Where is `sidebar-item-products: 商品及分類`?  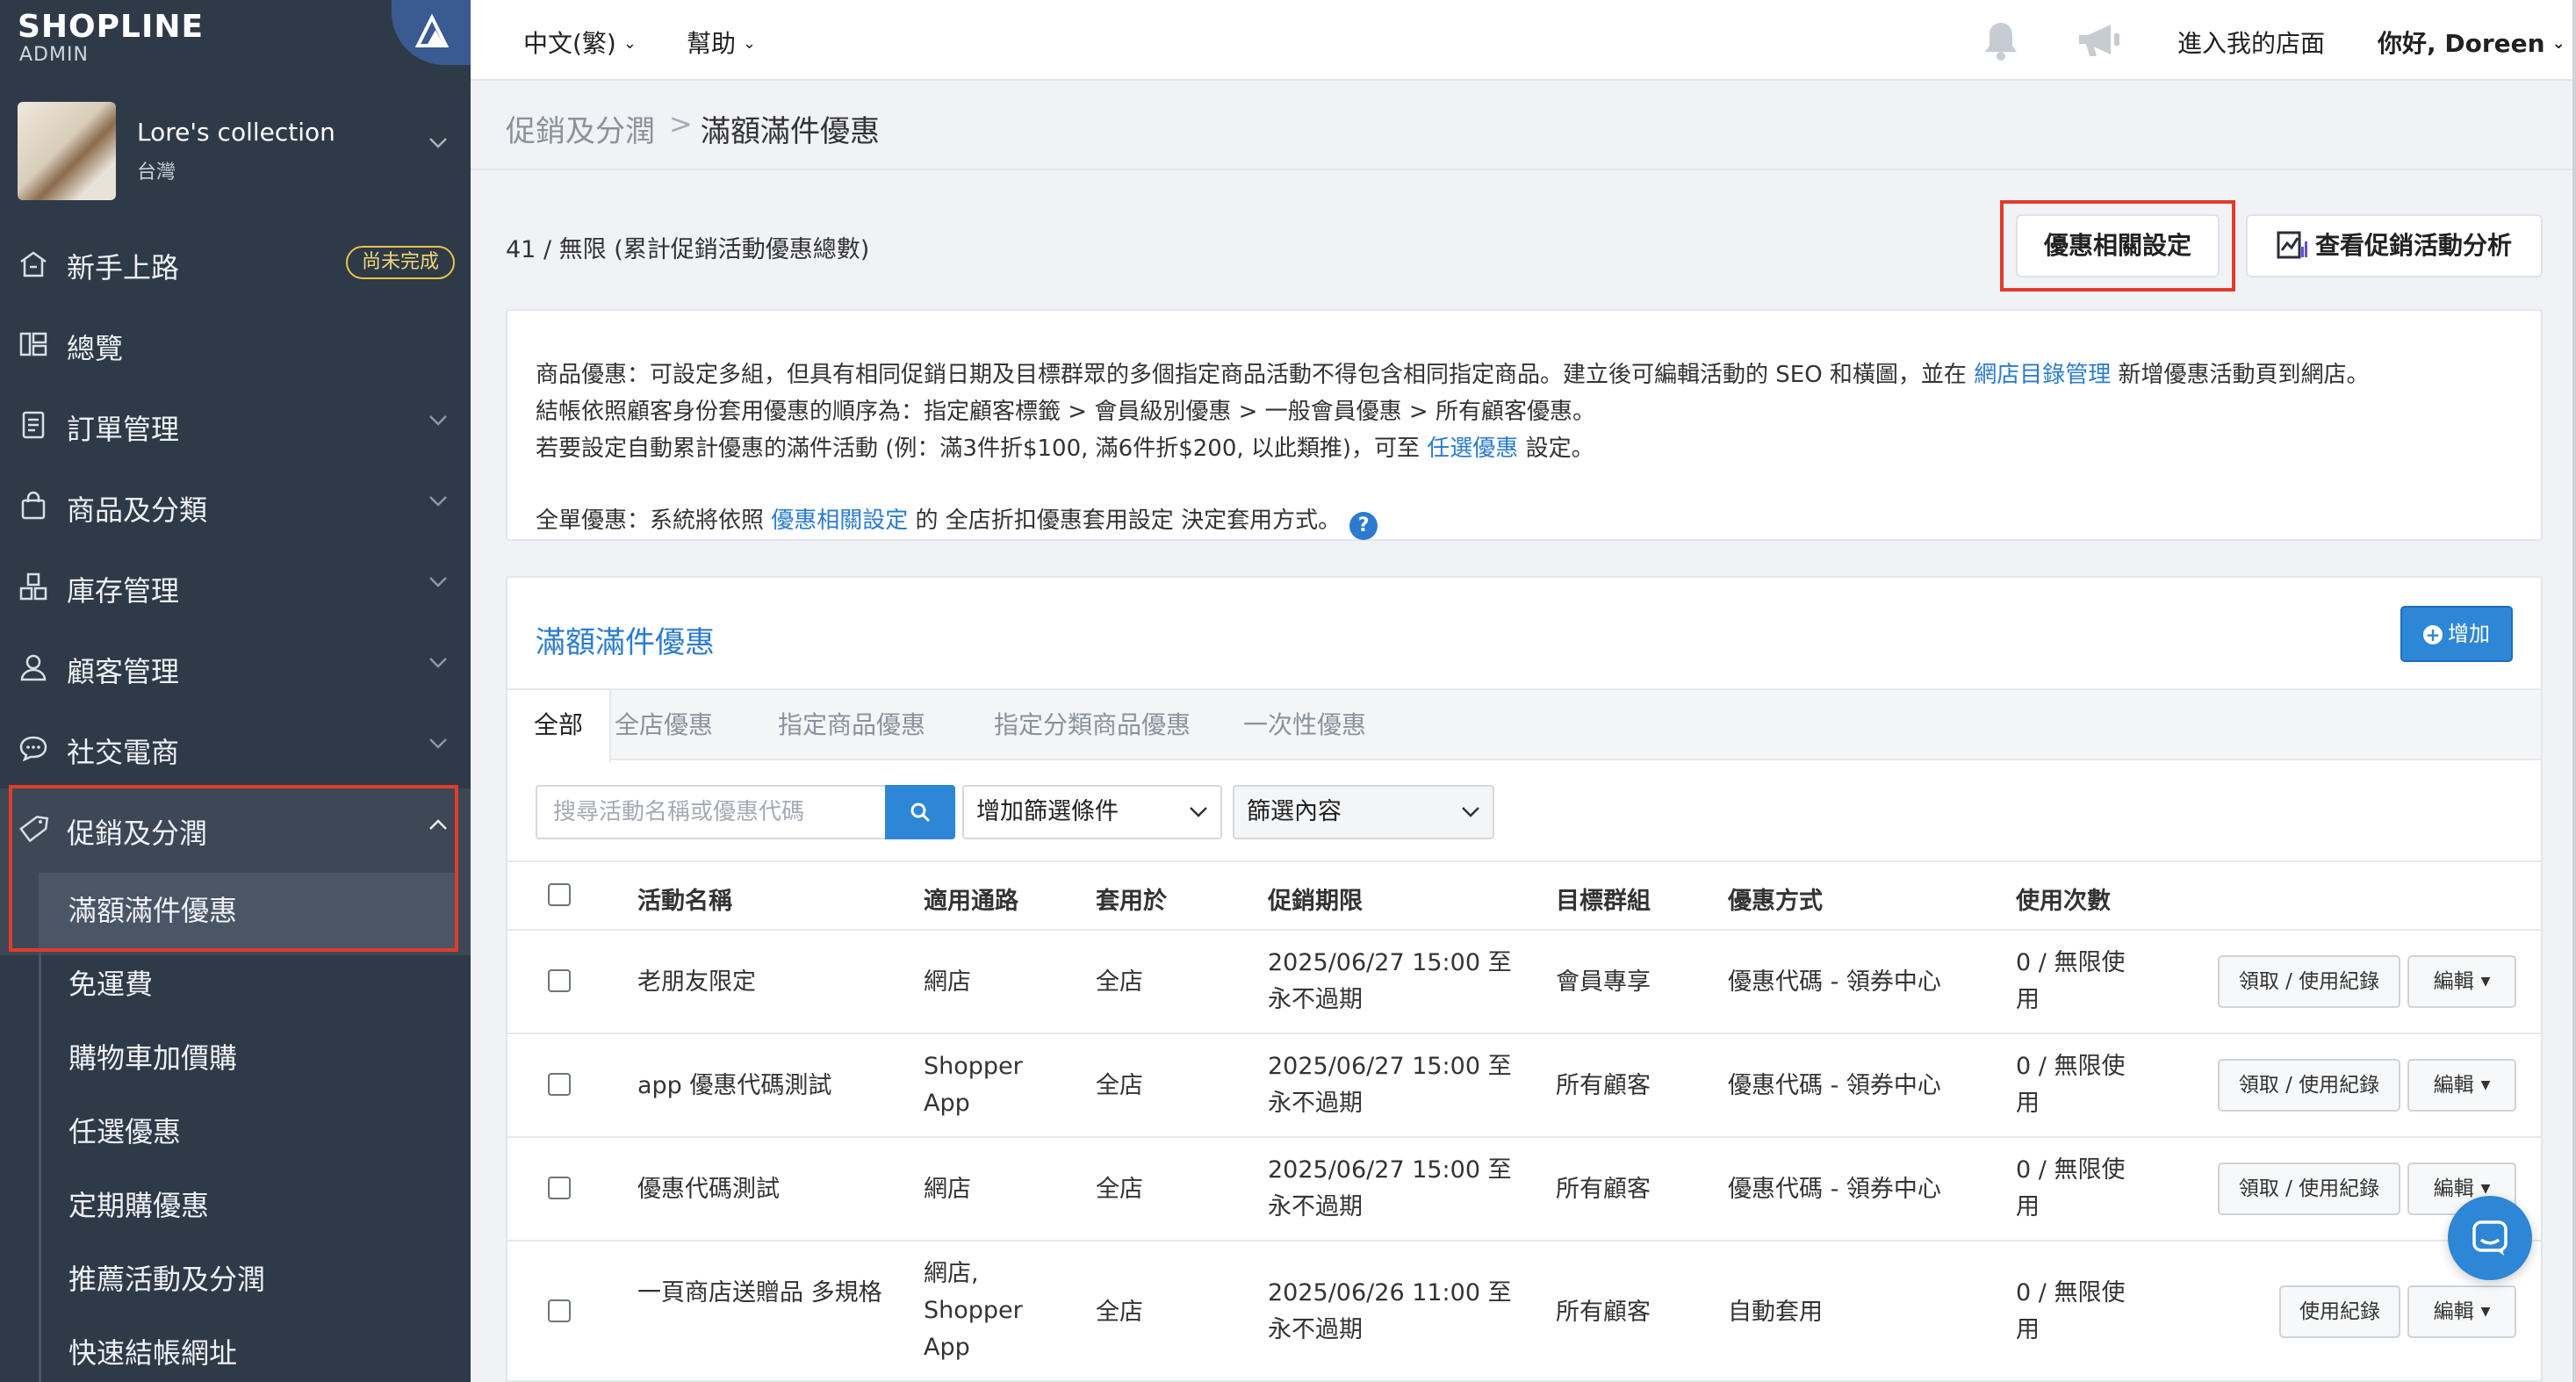
sidebar-item-products: 商品及分類 is located at coordinates (235, 505).